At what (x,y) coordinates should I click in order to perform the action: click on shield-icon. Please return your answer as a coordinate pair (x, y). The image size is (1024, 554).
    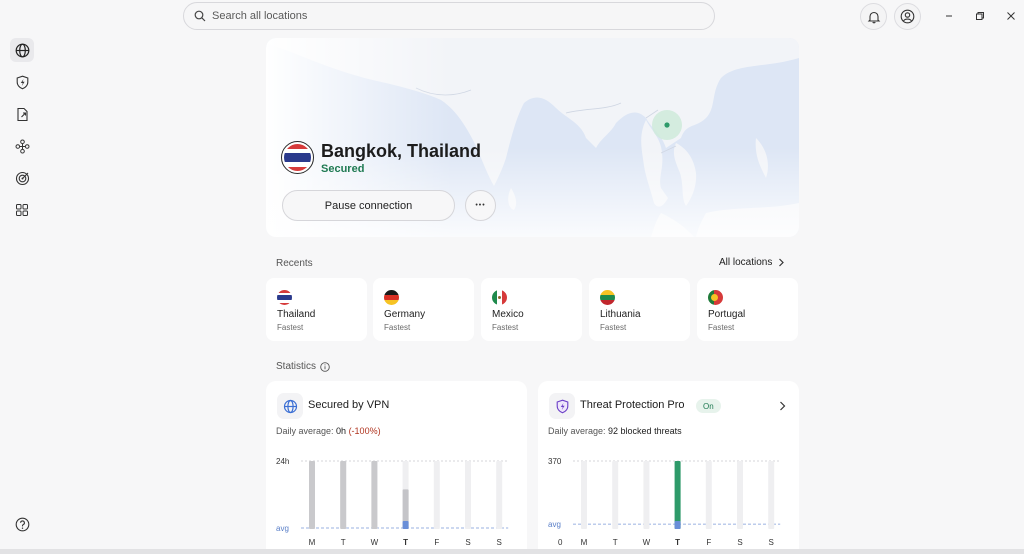
    Looking at the image, I should click on (22, 82).